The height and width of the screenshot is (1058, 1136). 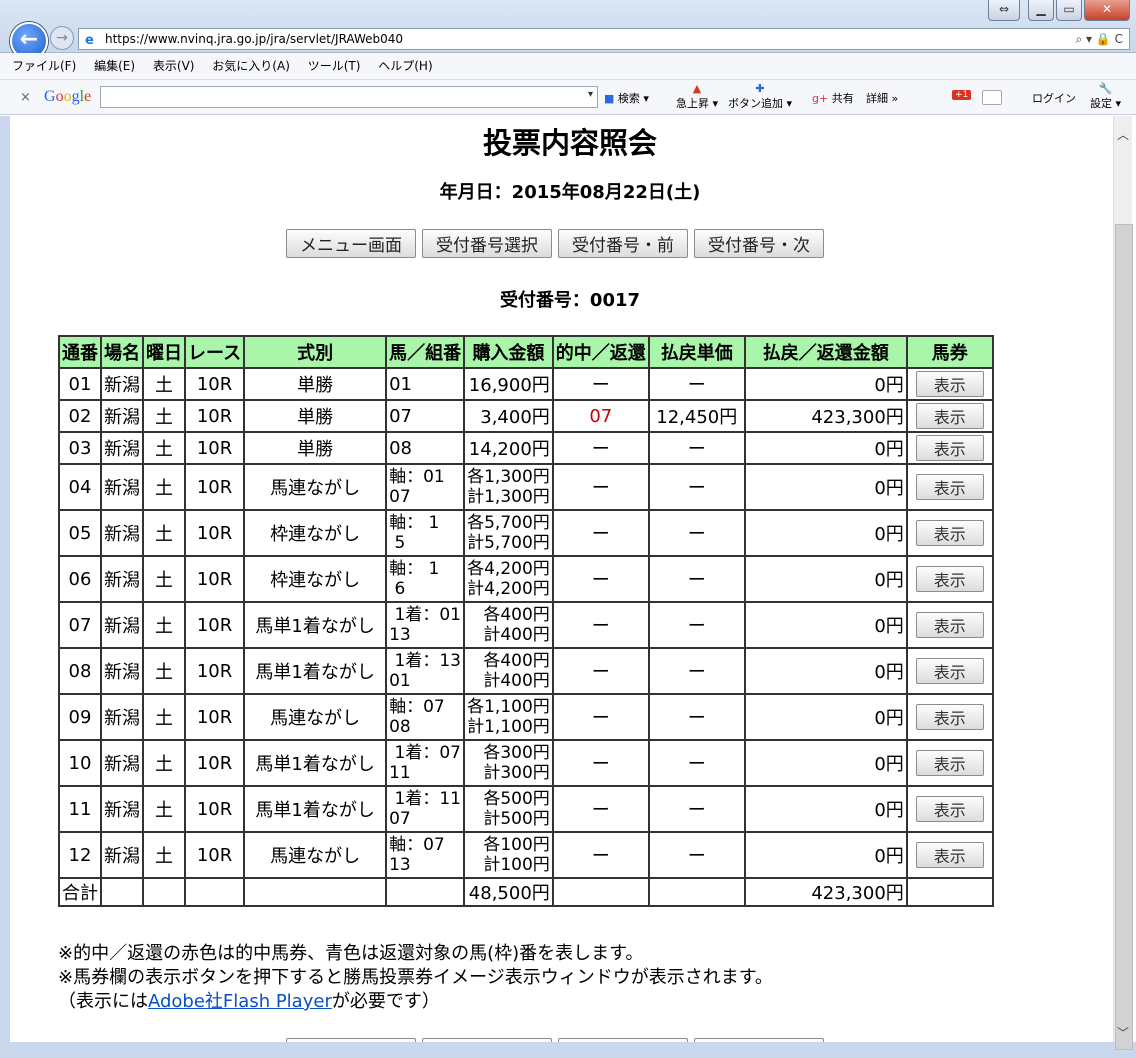 What do you see at coordinates (114, 66) in the screenshot?
I see `menu-edit: 編集(E)` at bounding box center [114, 66].